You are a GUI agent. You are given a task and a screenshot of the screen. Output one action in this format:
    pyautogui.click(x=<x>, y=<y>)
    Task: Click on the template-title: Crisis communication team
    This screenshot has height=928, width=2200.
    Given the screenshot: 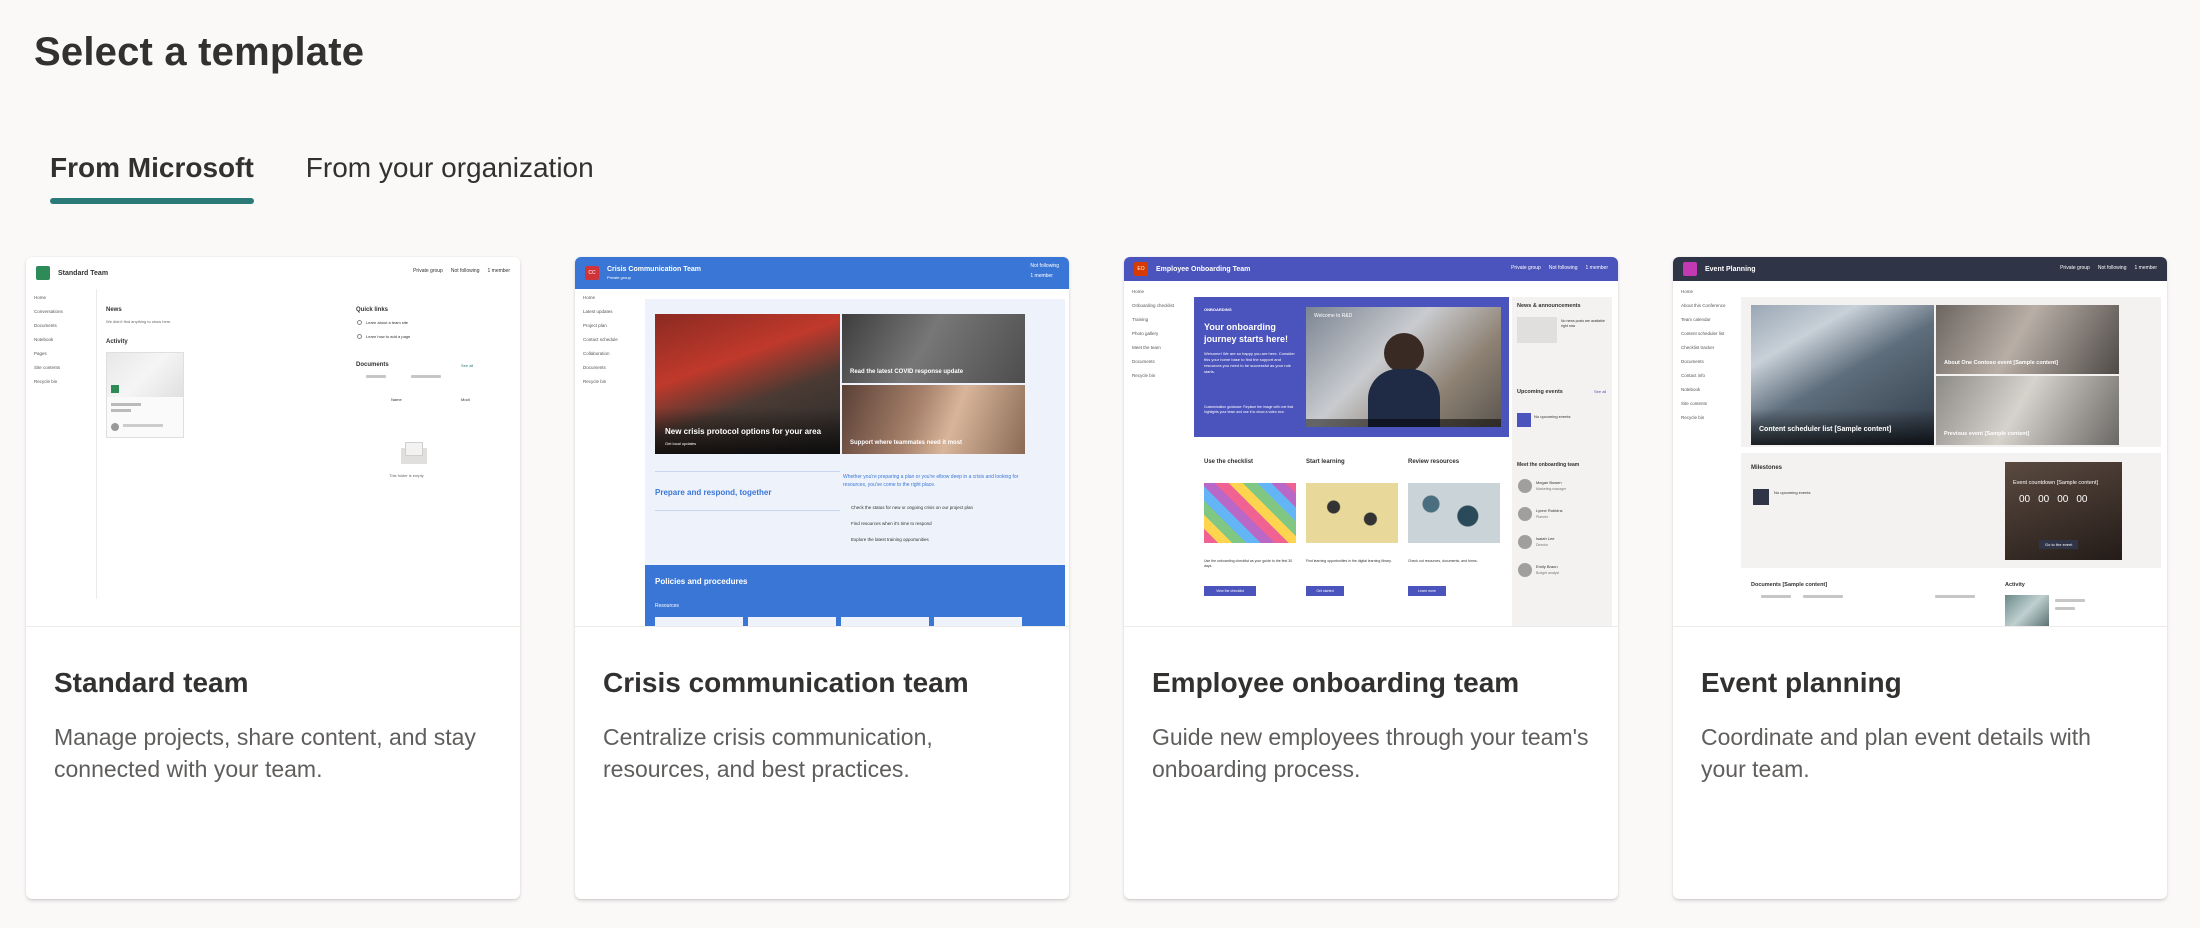 What is the action you would take?
    pyautogui.click(x=786, y=682)
    